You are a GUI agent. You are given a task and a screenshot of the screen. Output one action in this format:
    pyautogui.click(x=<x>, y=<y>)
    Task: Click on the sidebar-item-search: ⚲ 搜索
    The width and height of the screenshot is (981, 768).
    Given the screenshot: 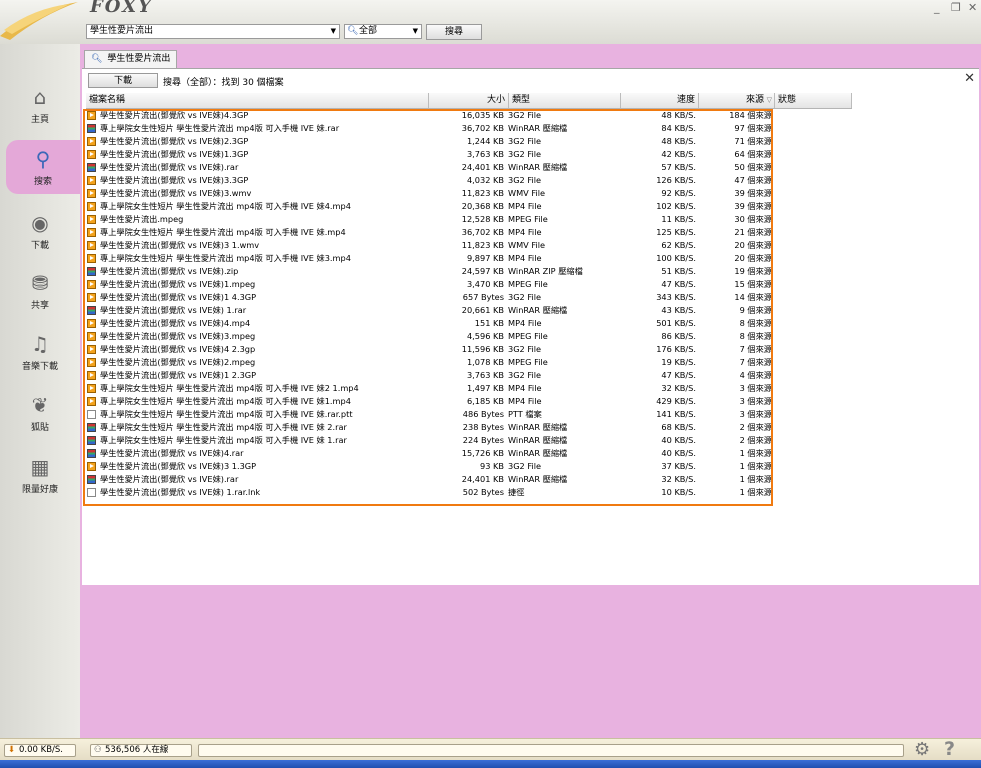 What is the action you would take?
    pyautogui.click(x=43, y=167)
    